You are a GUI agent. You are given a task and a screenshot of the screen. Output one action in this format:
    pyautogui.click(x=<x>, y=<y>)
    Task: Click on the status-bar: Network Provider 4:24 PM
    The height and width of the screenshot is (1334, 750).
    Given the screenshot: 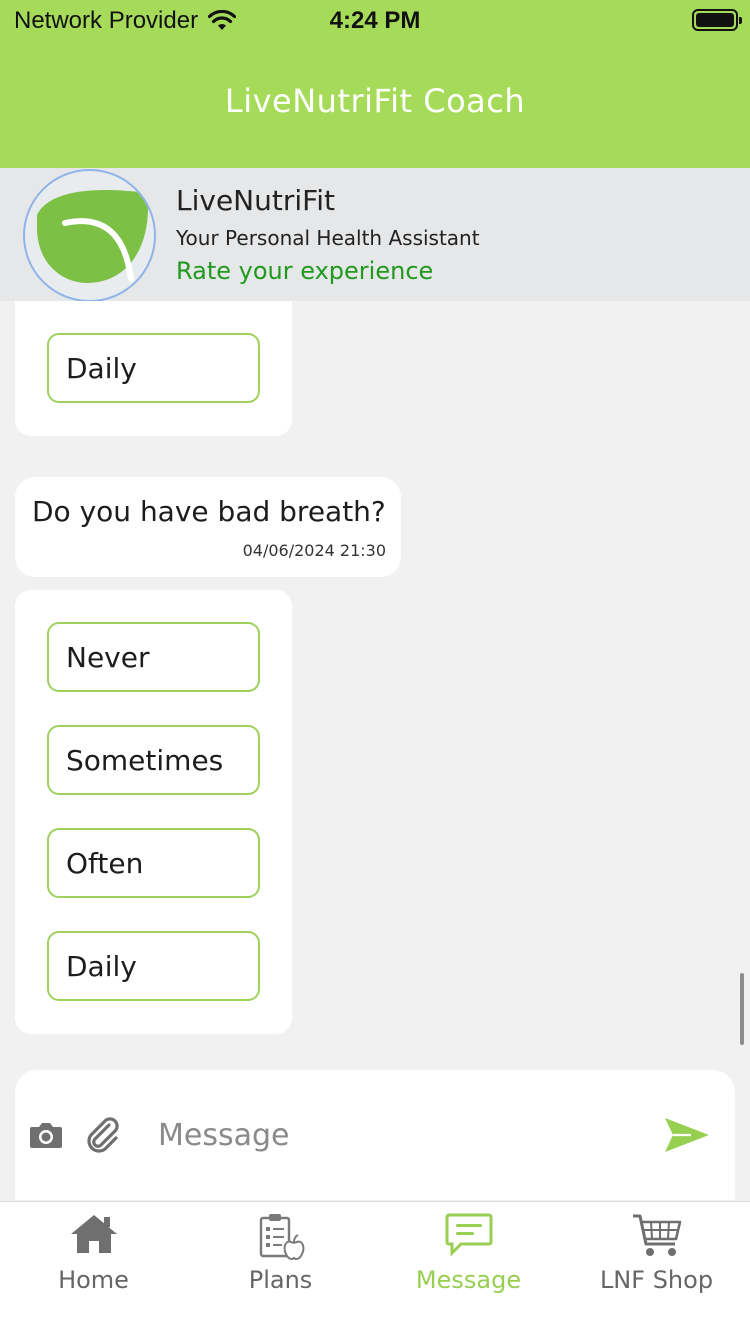 What is the action you would take?
    pyautogui.click(x=375, y=21)
    